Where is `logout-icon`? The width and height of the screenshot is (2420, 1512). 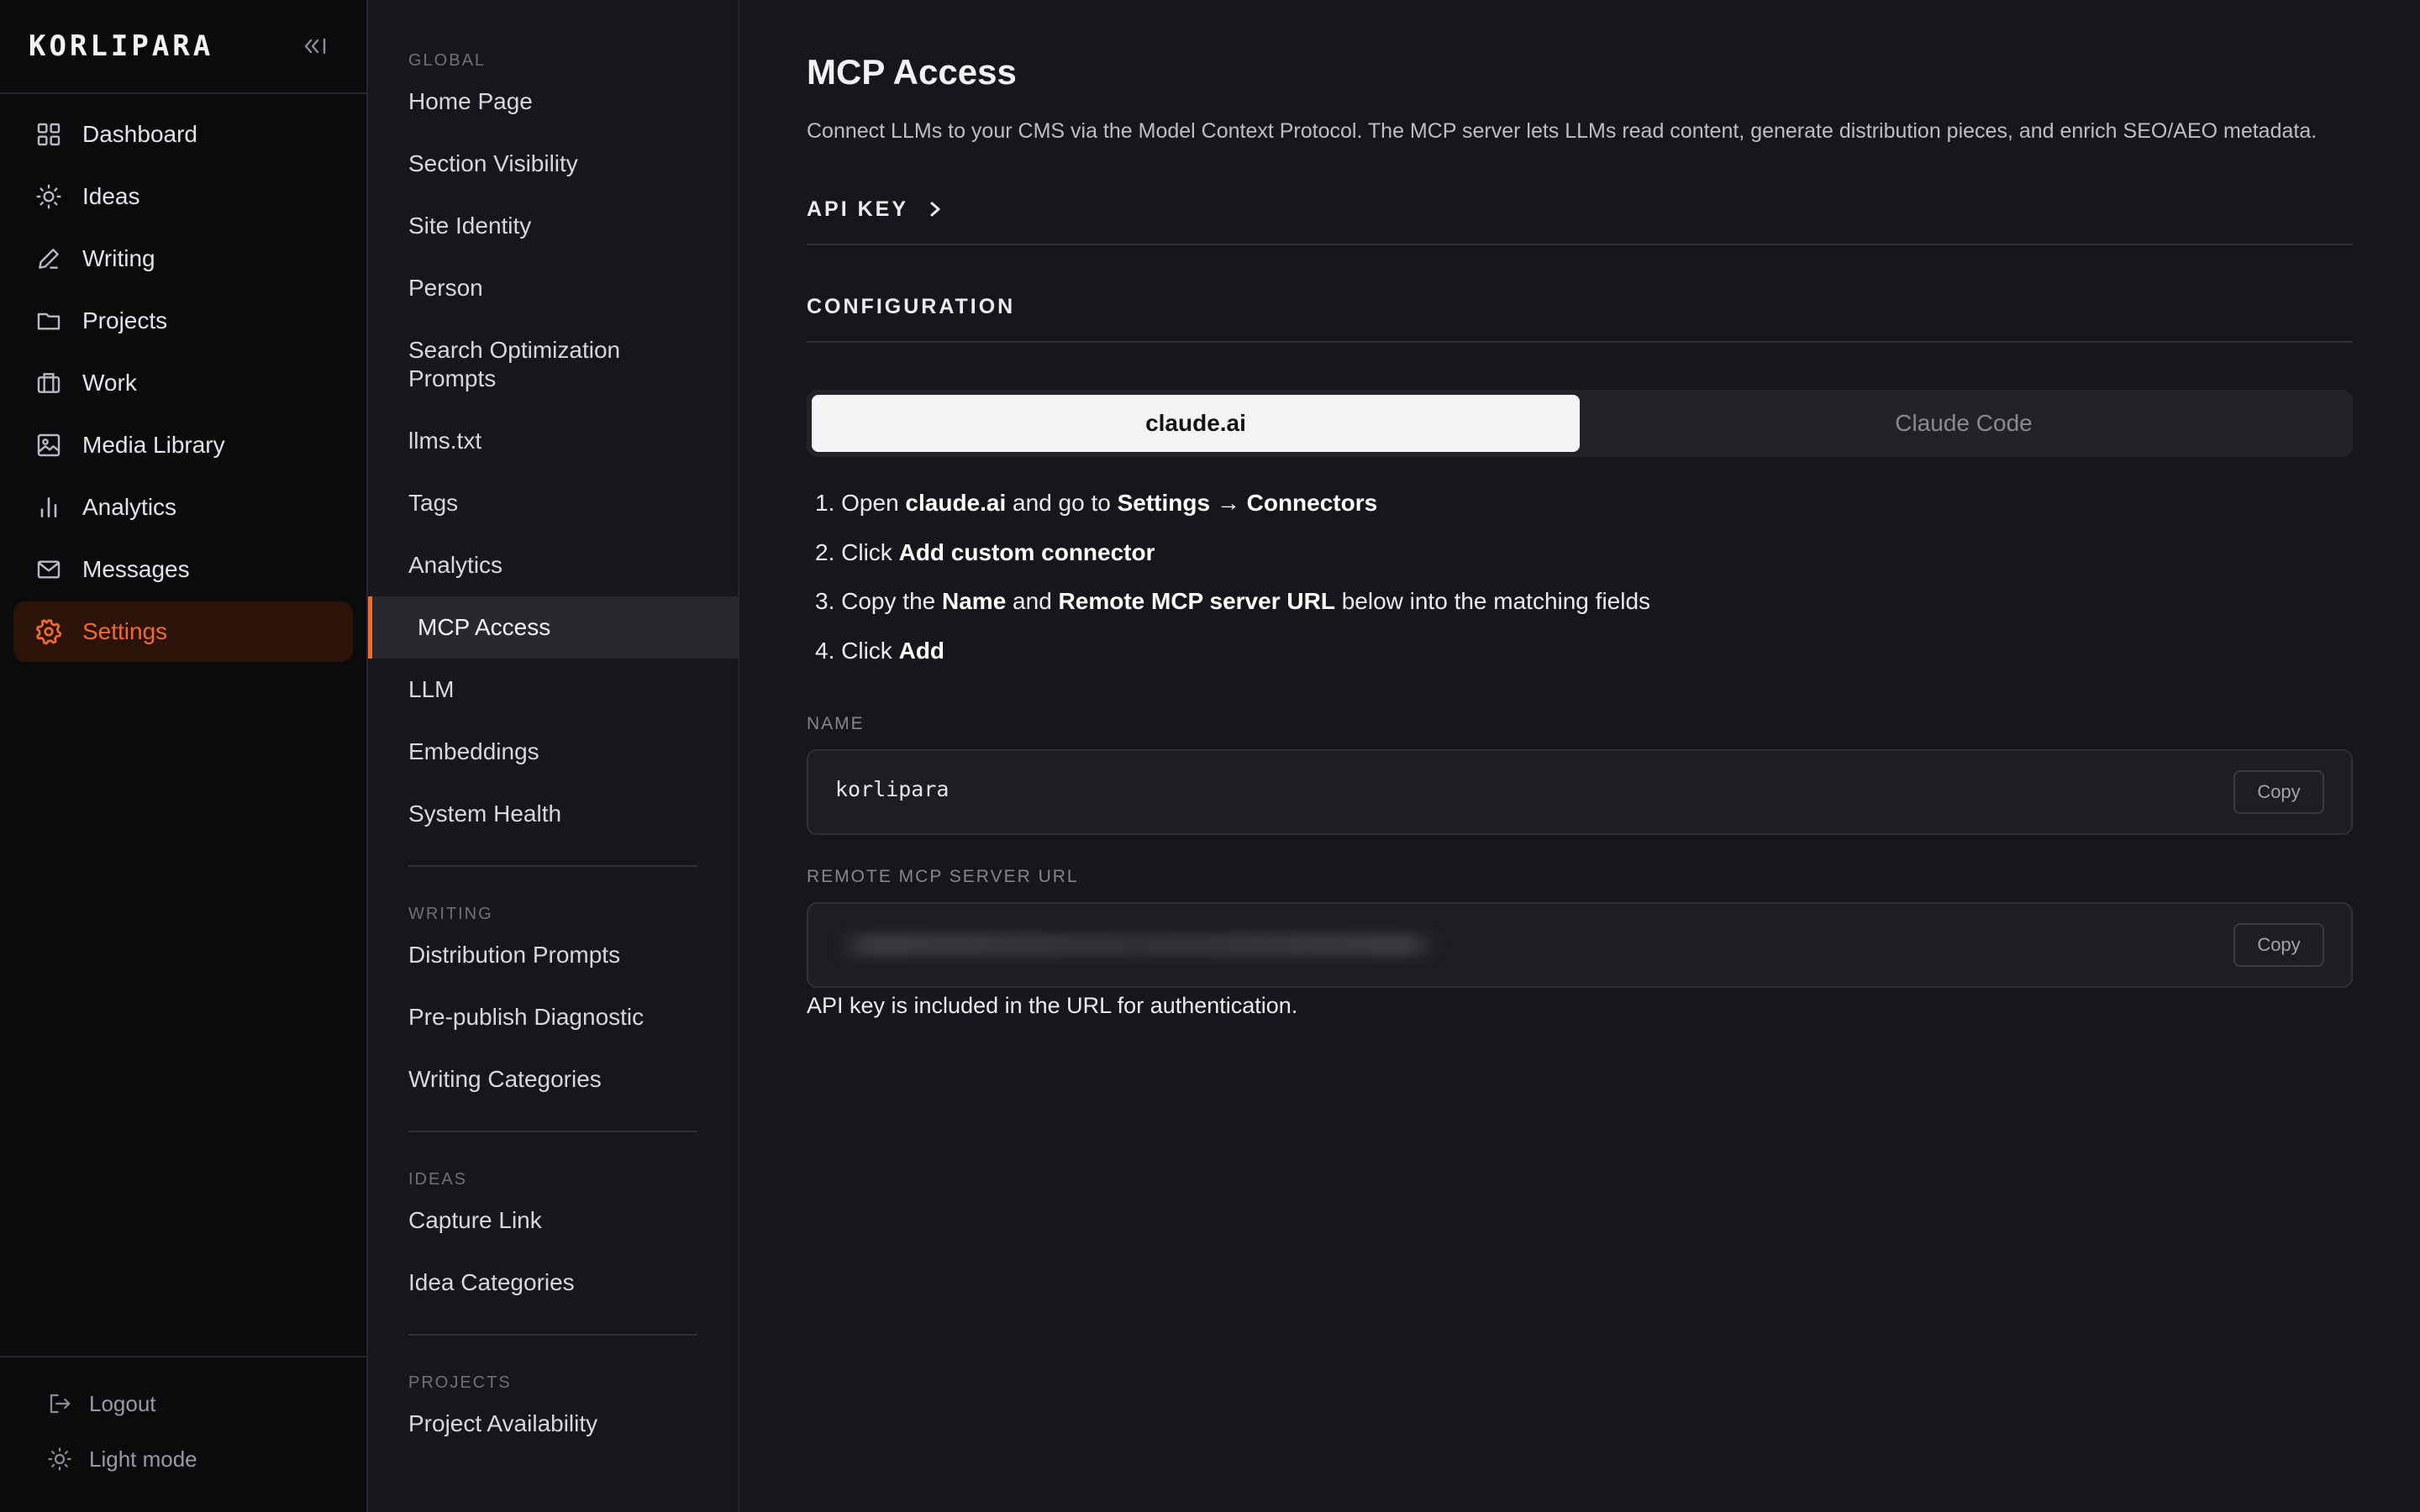 logout-icon is located at coordinates (60, 1403).